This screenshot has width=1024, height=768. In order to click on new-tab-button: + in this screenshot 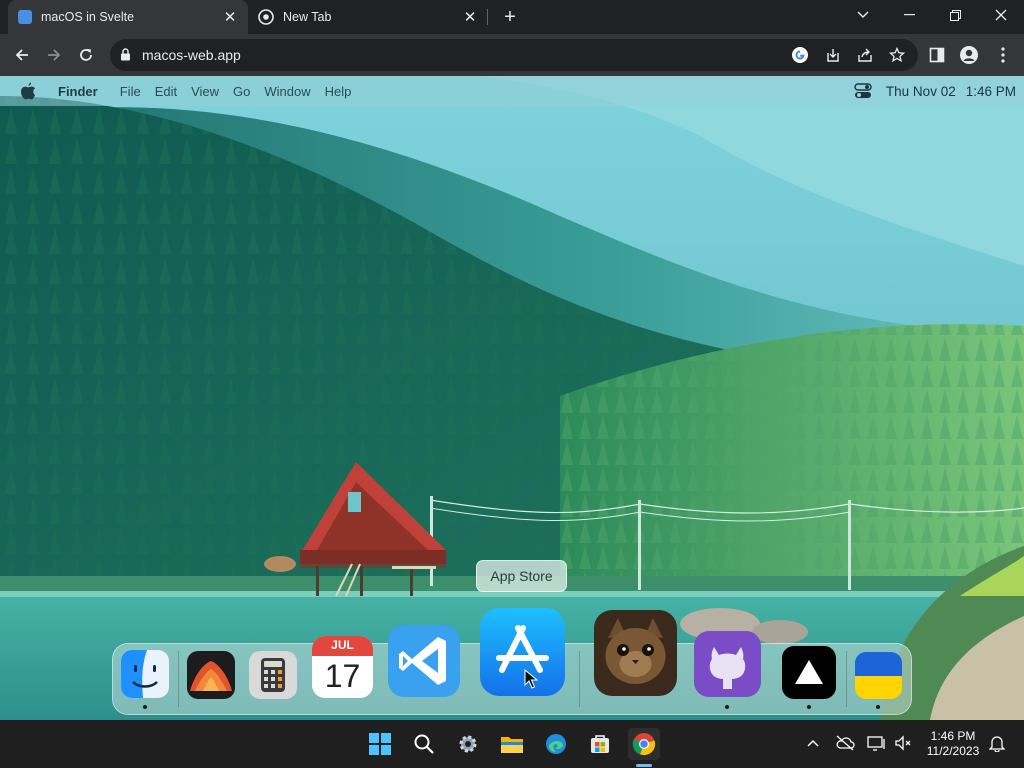, I will do `click(510, 17)`.